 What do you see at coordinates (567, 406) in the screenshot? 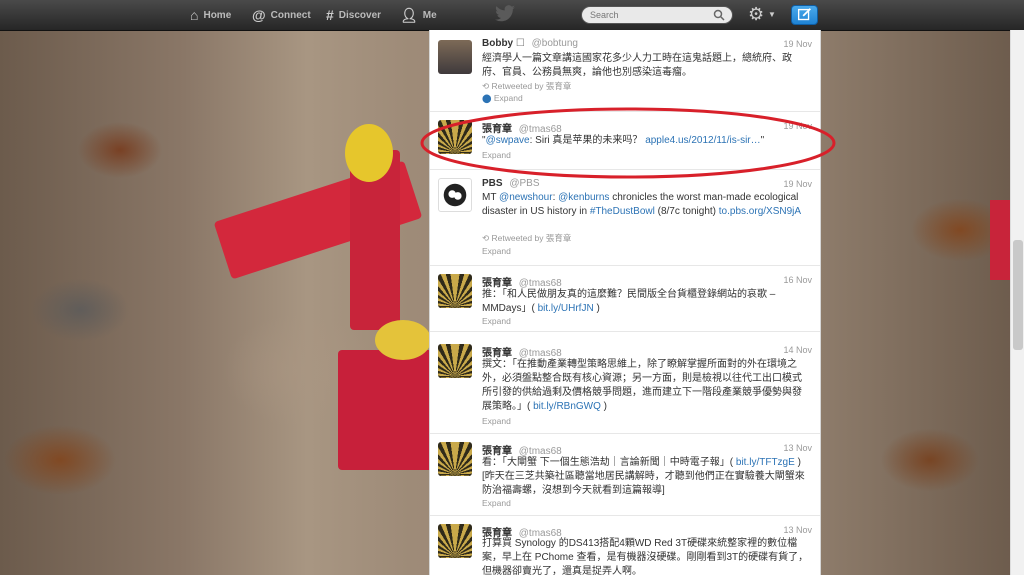
I see `url-link: bit.ly/RBnGWQ` at bounding box center [567, 406].